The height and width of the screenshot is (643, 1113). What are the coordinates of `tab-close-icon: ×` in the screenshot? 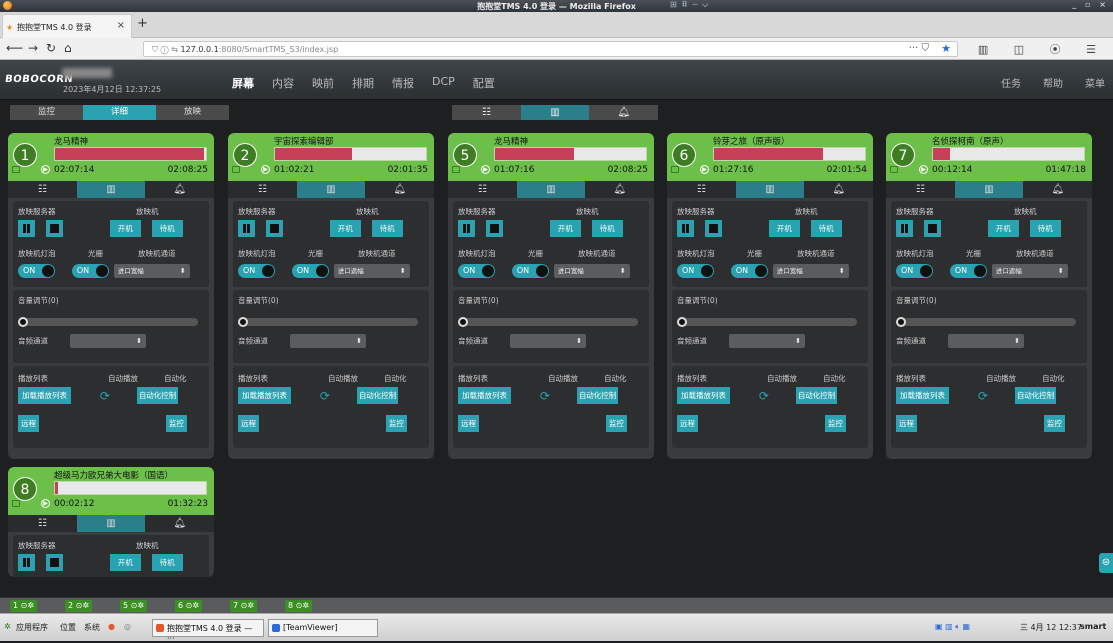 It's located at (121, 25).